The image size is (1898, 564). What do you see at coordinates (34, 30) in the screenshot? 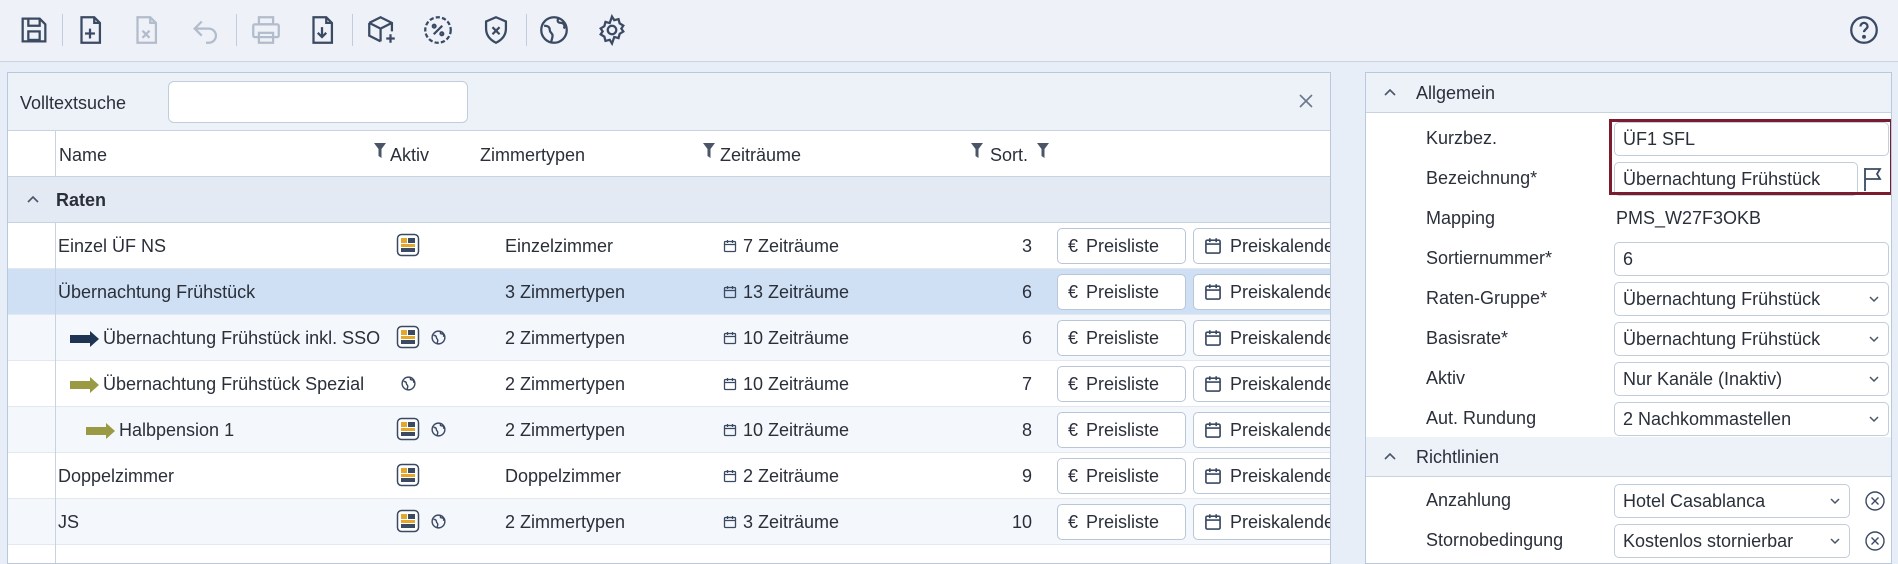
I see `save-button` at bounding box center [34, 30].